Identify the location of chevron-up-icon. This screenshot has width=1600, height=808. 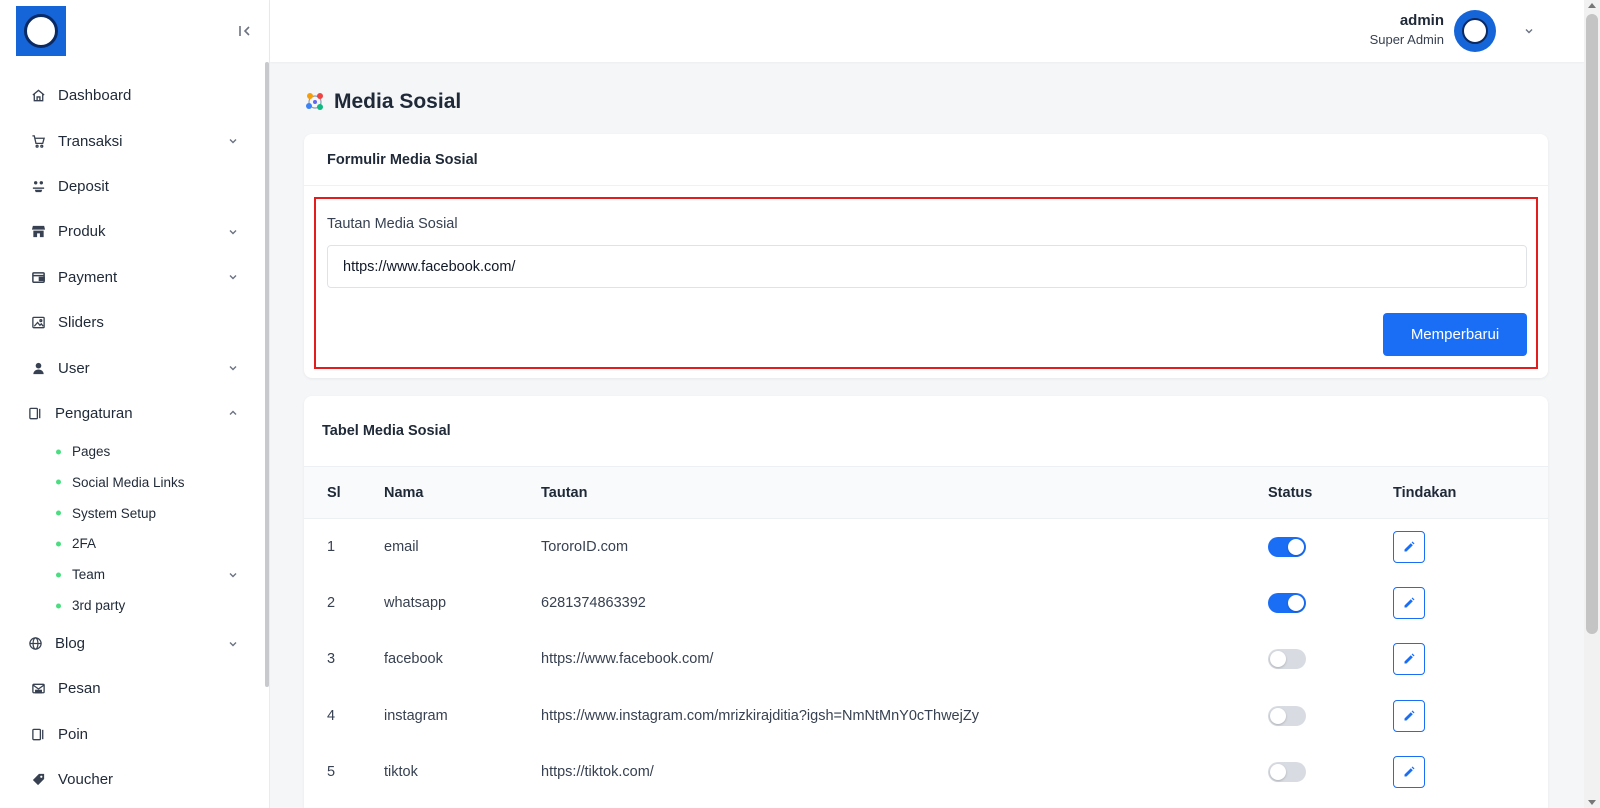
(233, 413).